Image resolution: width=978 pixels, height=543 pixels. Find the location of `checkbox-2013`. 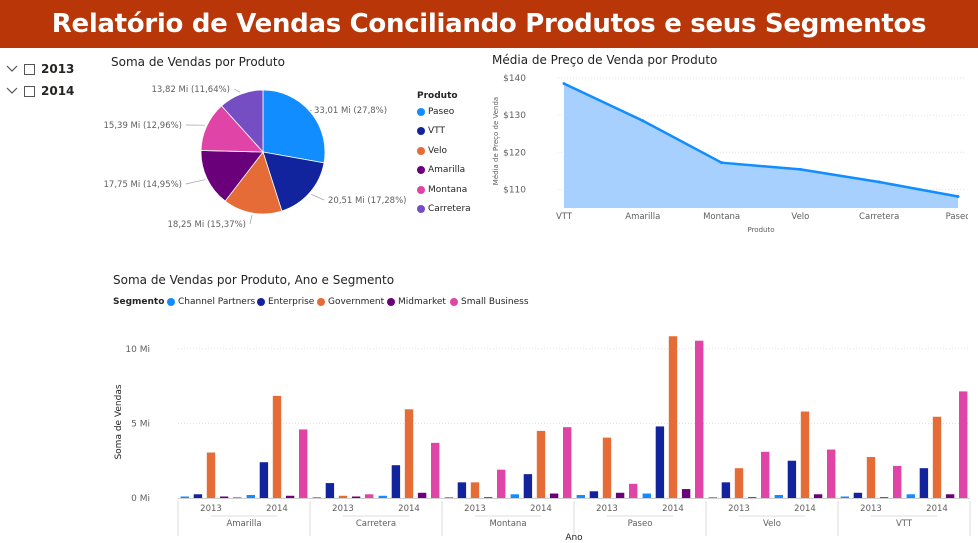

checkbox-2013 is located at coordinates (29, 69).